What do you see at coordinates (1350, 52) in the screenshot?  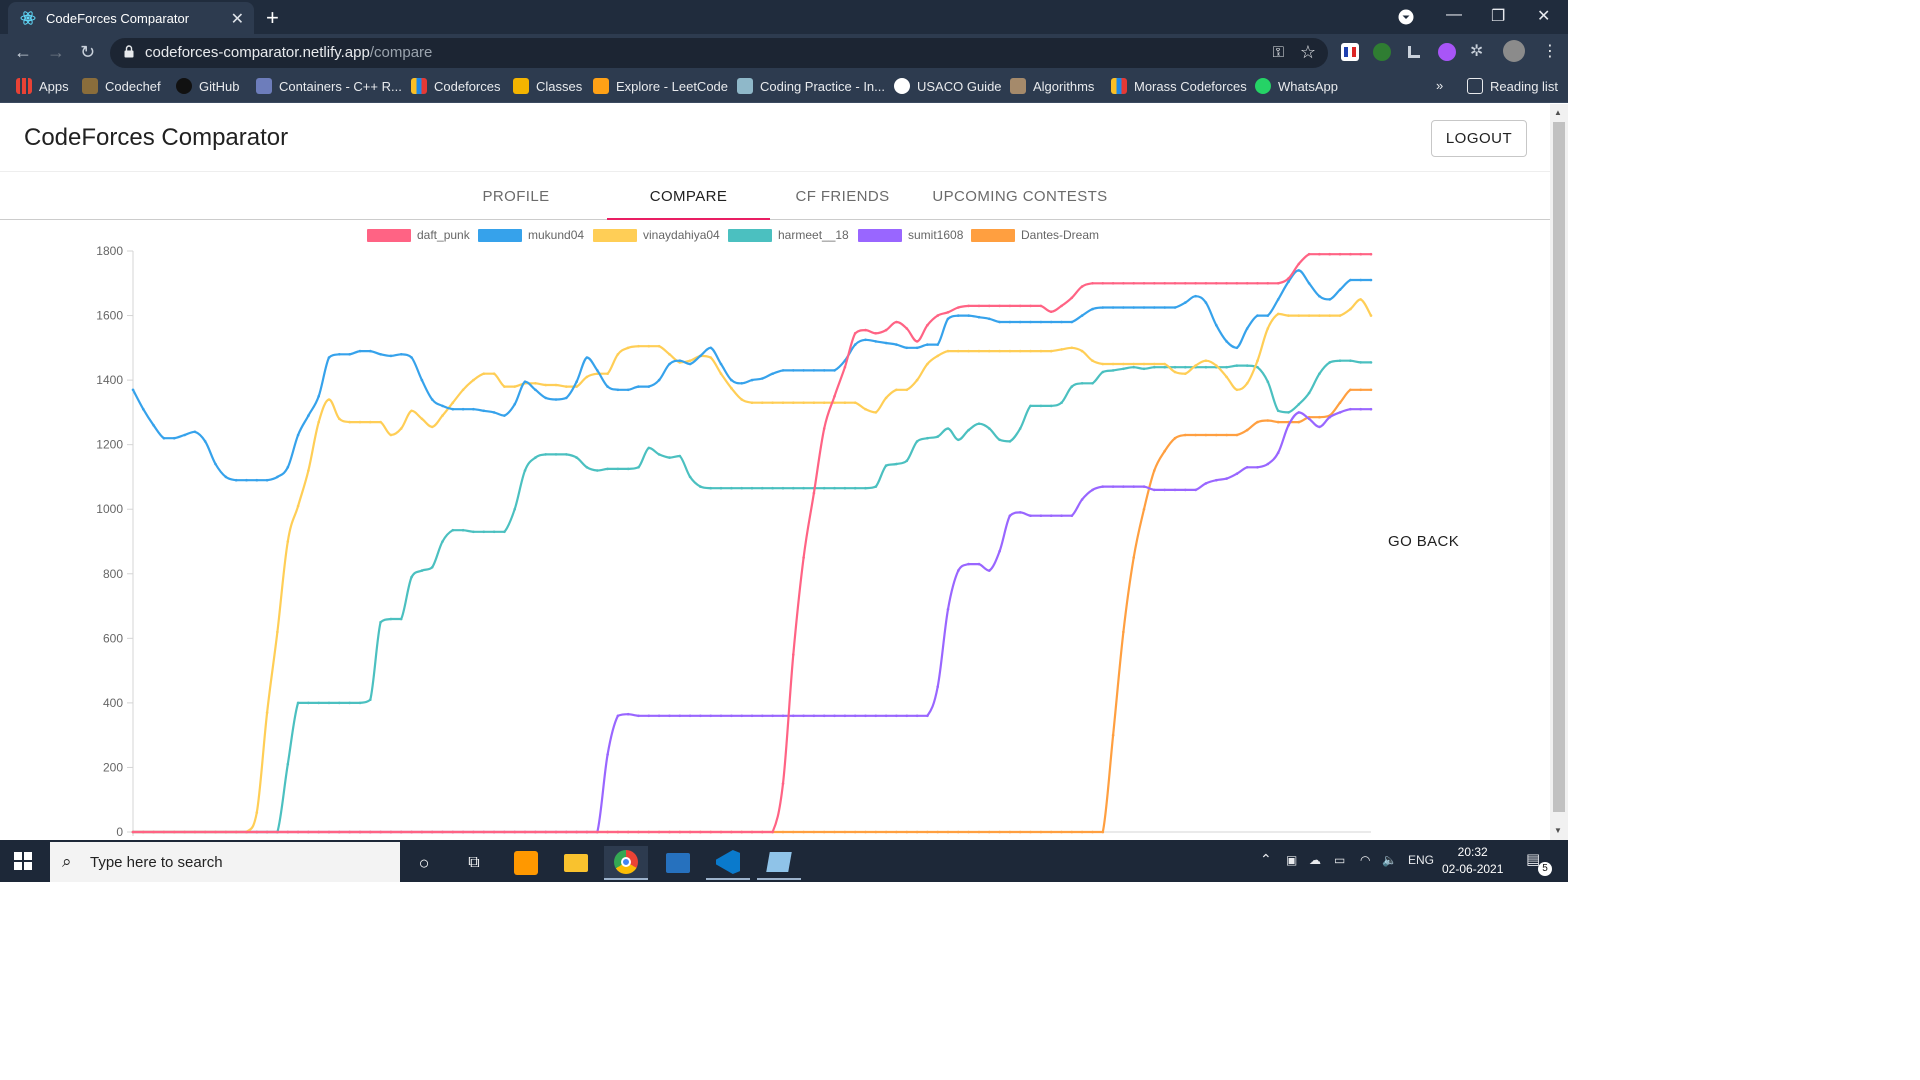 I see `extension-flag-icon` at bounding box center [1350, 52].